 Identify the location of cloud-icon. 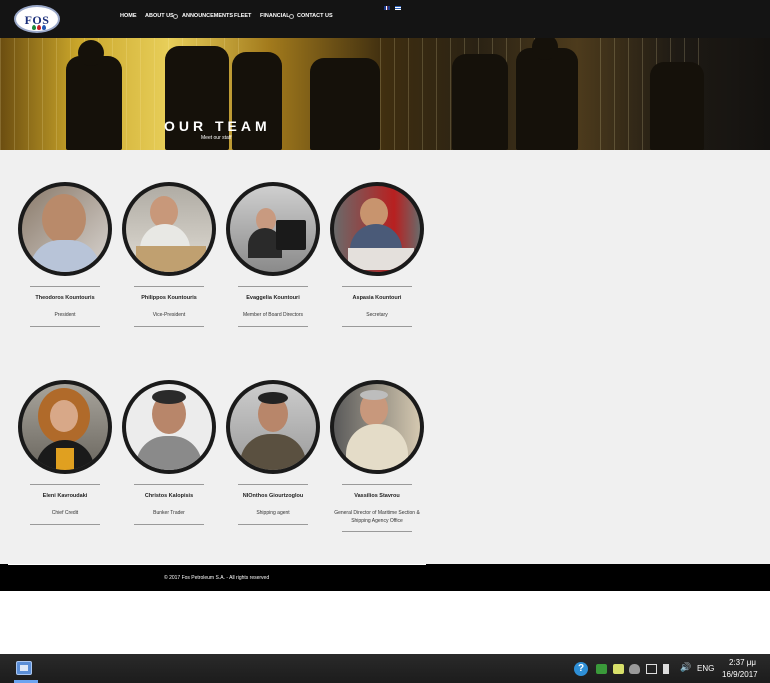
(634, 669).